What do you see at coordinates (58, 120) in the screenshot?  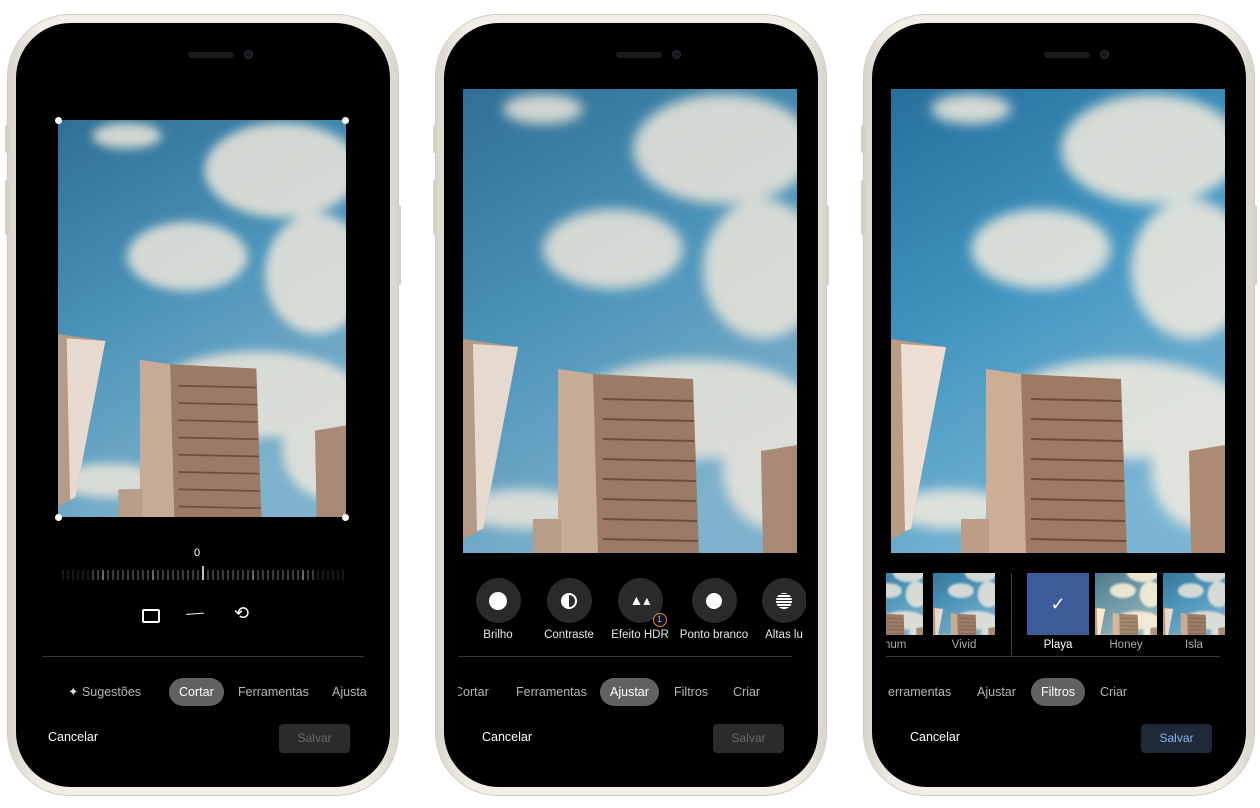 I see `crop-handle-top-left` at bounding box center [58, 120].